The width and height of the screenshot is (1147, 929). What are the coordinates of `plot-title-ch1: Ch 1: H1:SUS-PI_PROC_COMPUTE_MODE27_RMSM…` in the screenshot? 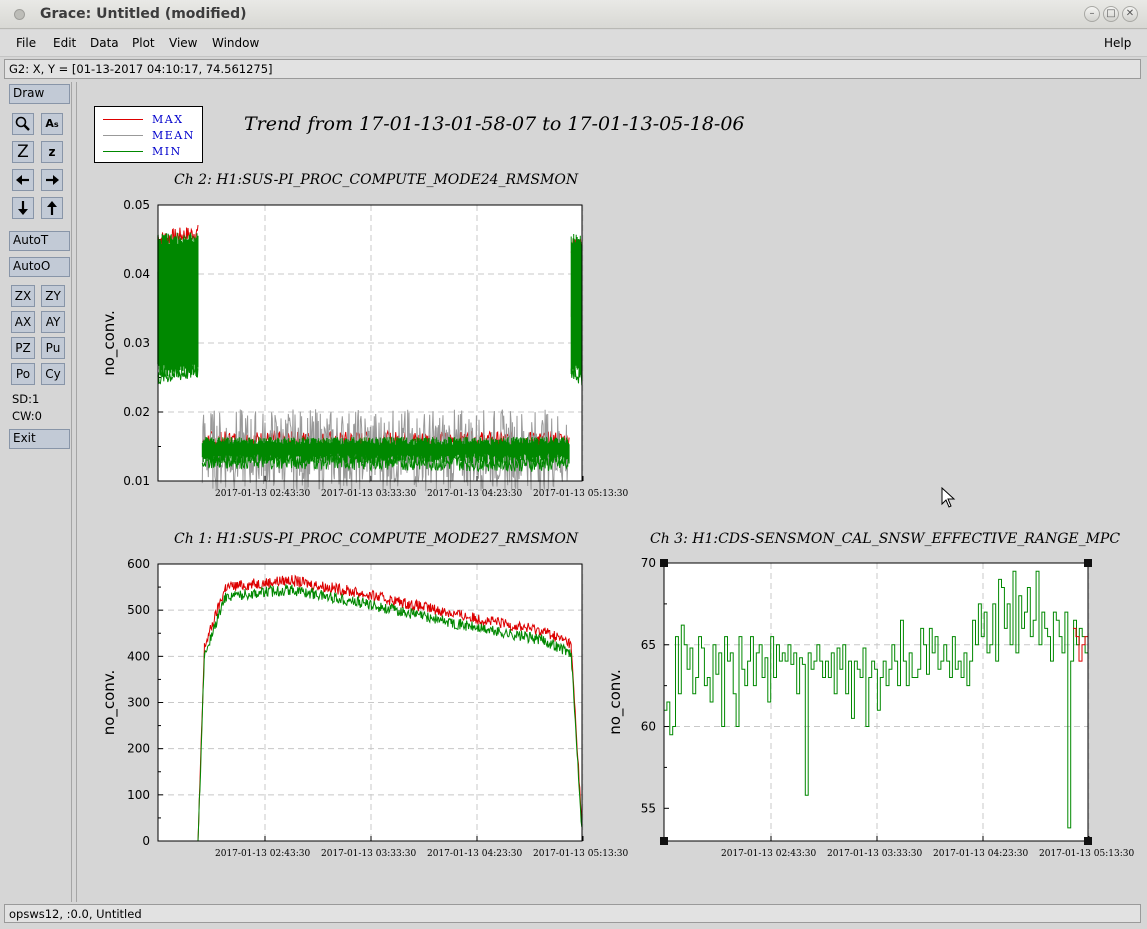 It's located at (376, 539).